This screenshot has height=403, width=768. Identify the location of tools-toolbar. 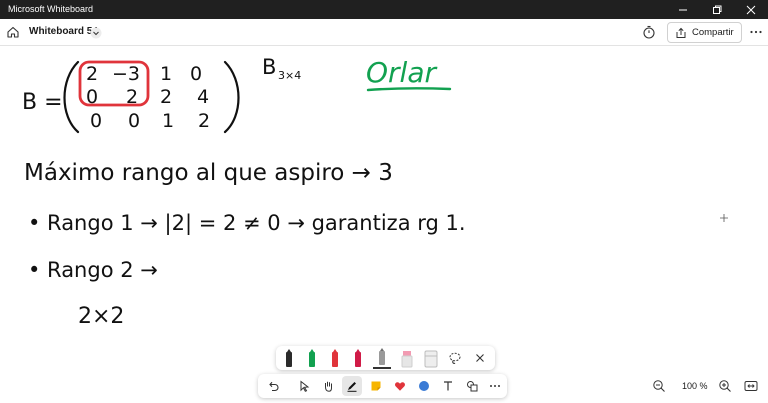
(382, 386).